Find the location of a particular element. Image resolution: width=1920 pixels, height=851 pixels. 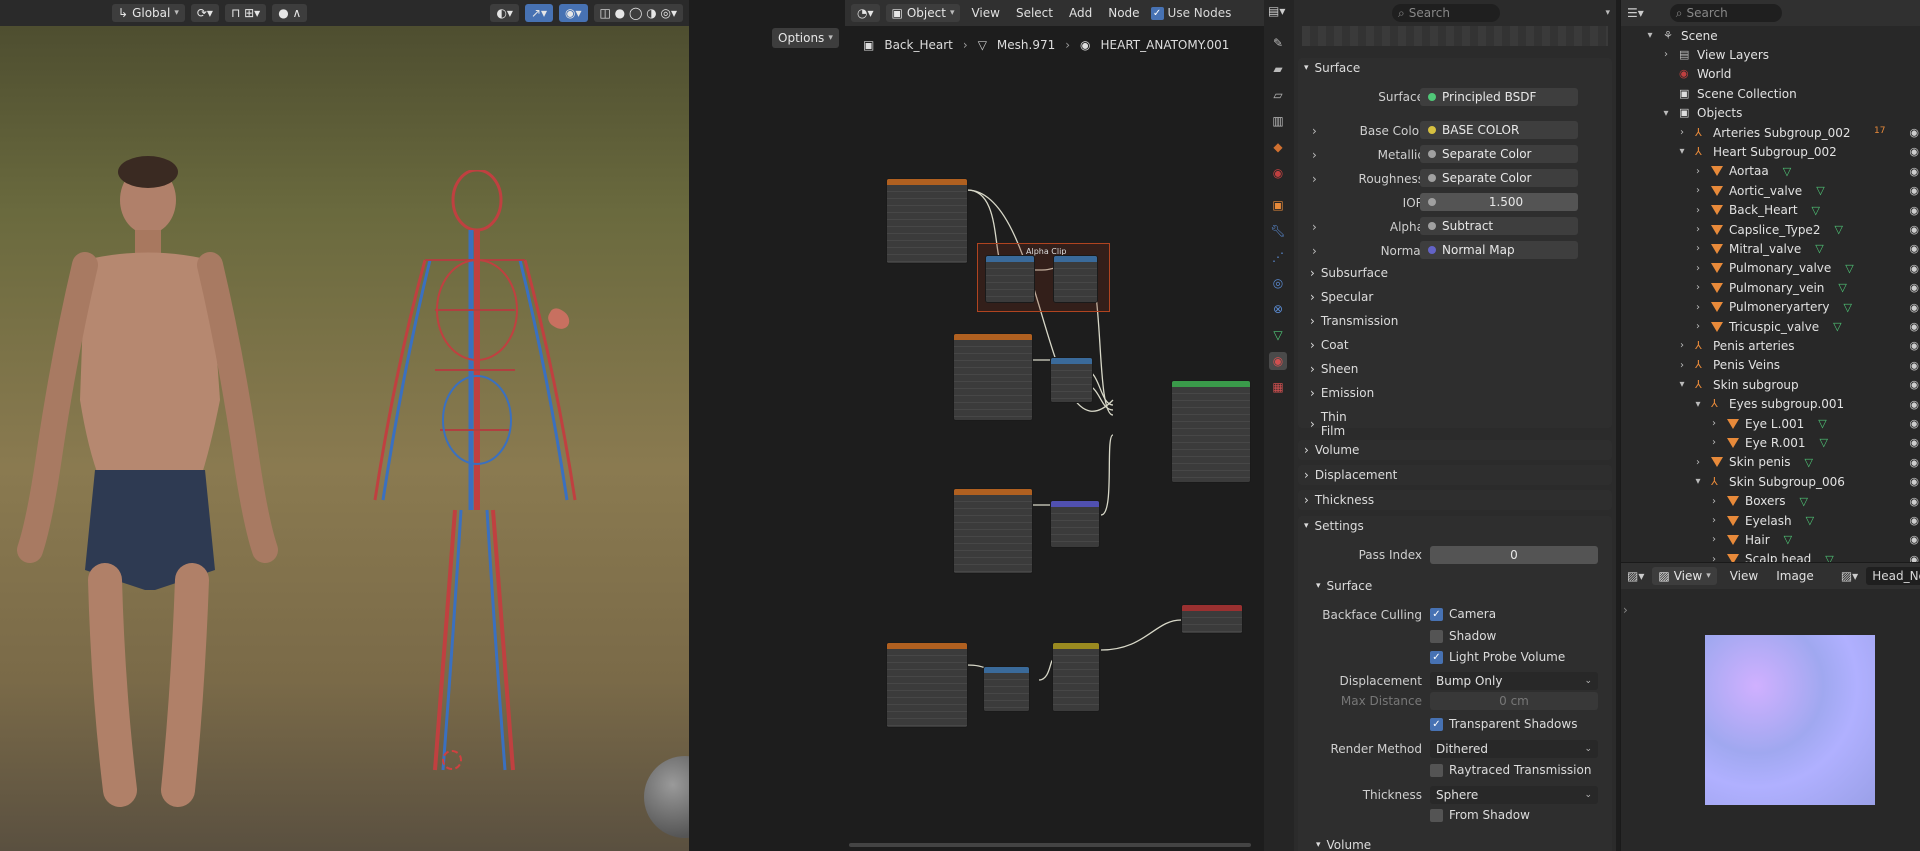

image-name-field: Head_Ne is located at coordinates (1893, 576).